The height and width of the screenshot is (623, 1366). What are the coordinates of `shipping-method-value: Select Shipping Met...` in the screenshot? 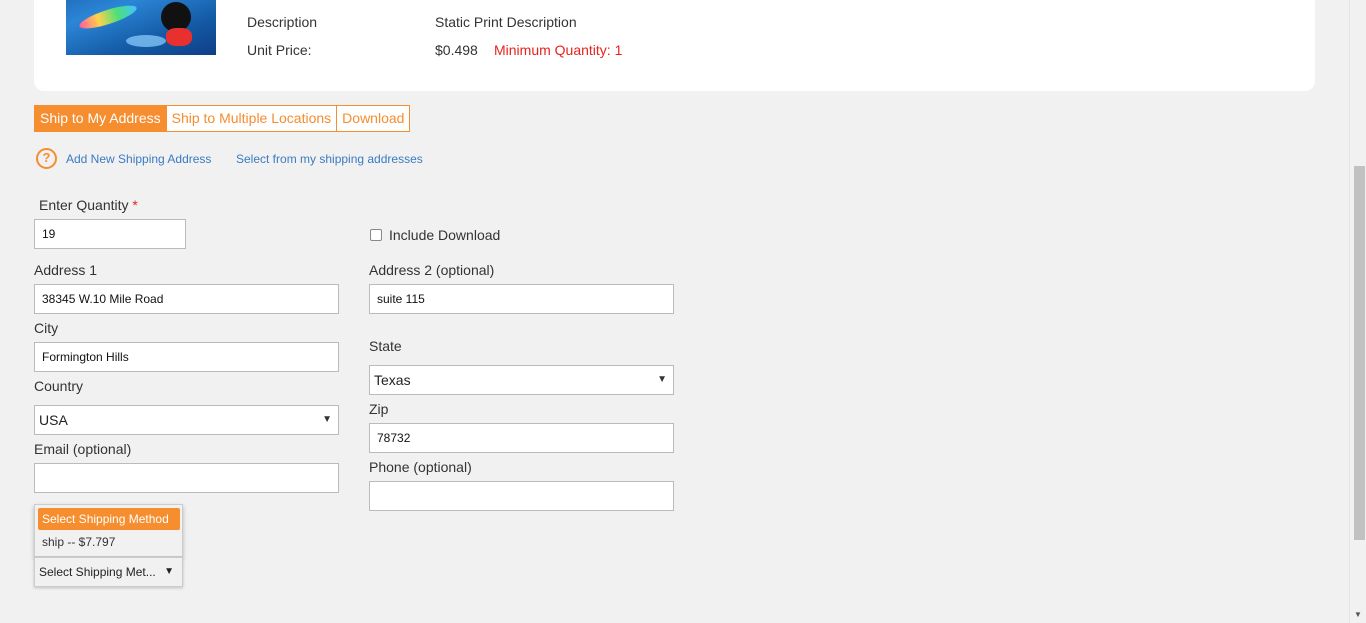 It's located at (97, 572).